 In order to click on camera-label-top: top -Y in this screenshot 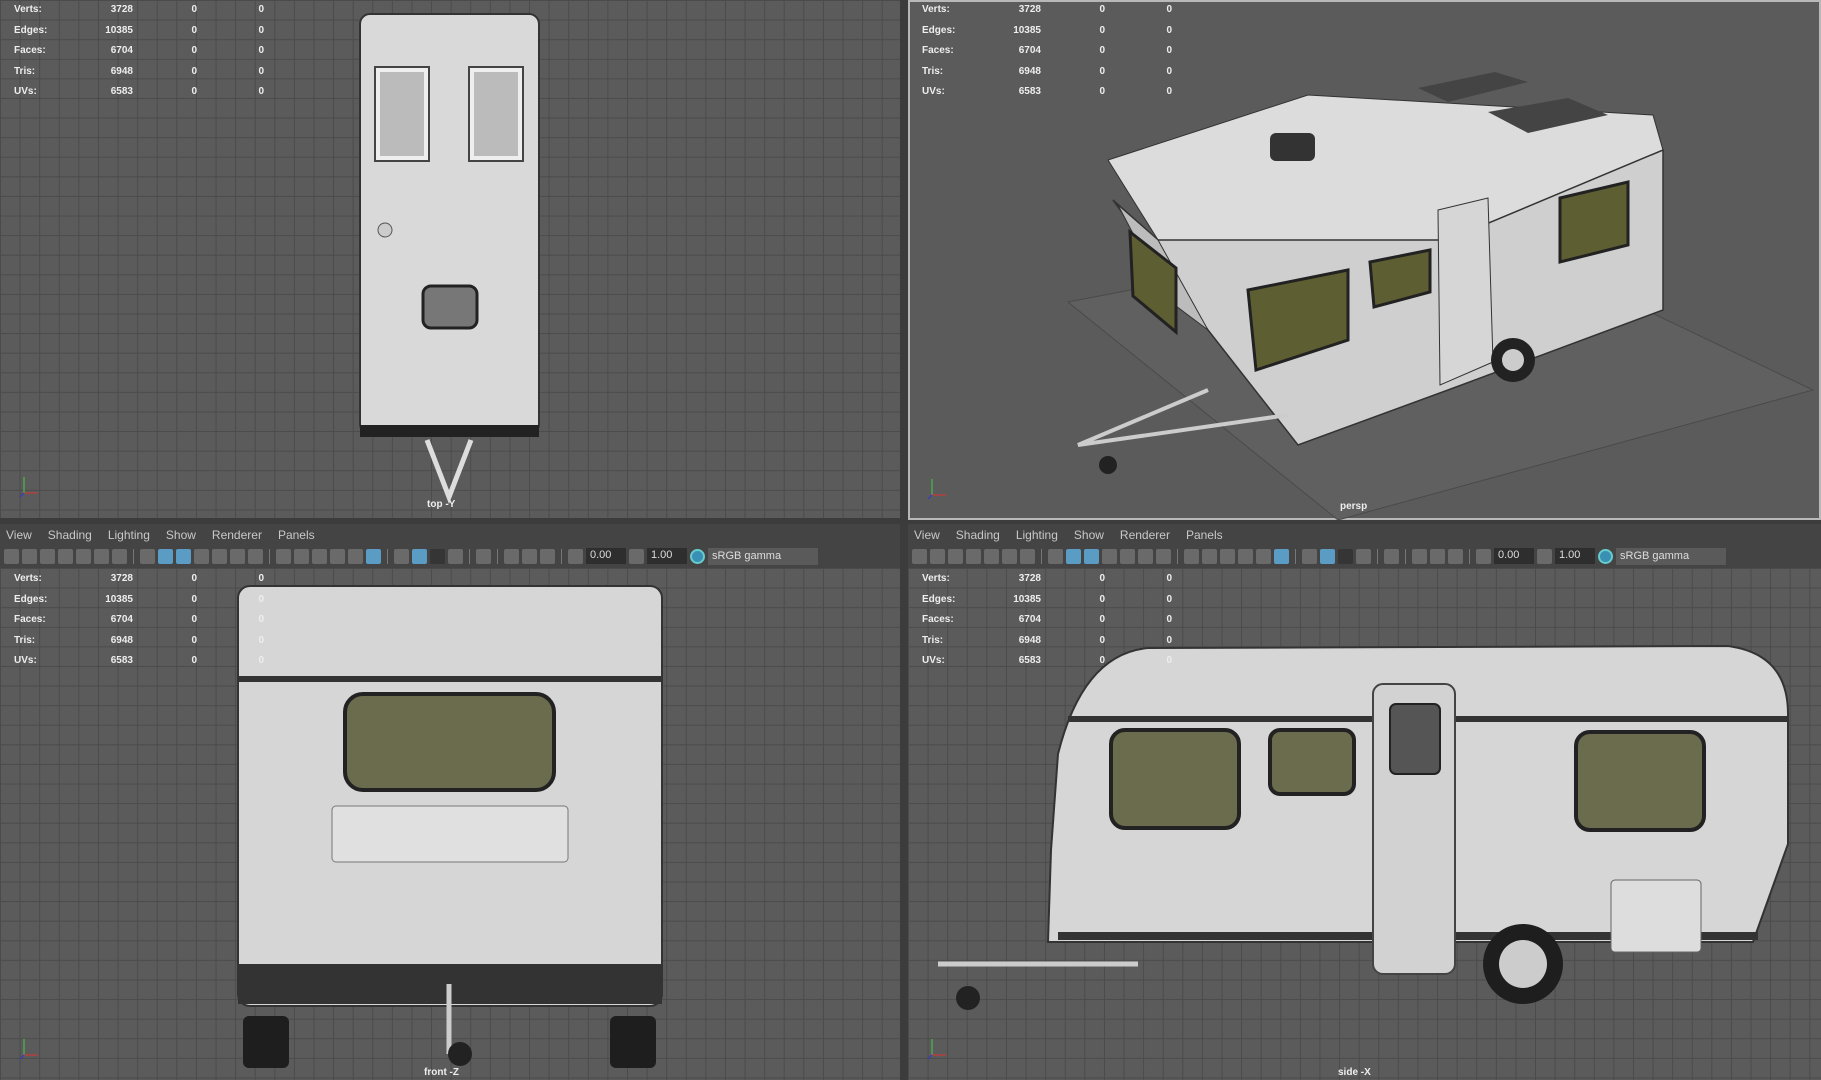, I will do `click(441, 504)`.